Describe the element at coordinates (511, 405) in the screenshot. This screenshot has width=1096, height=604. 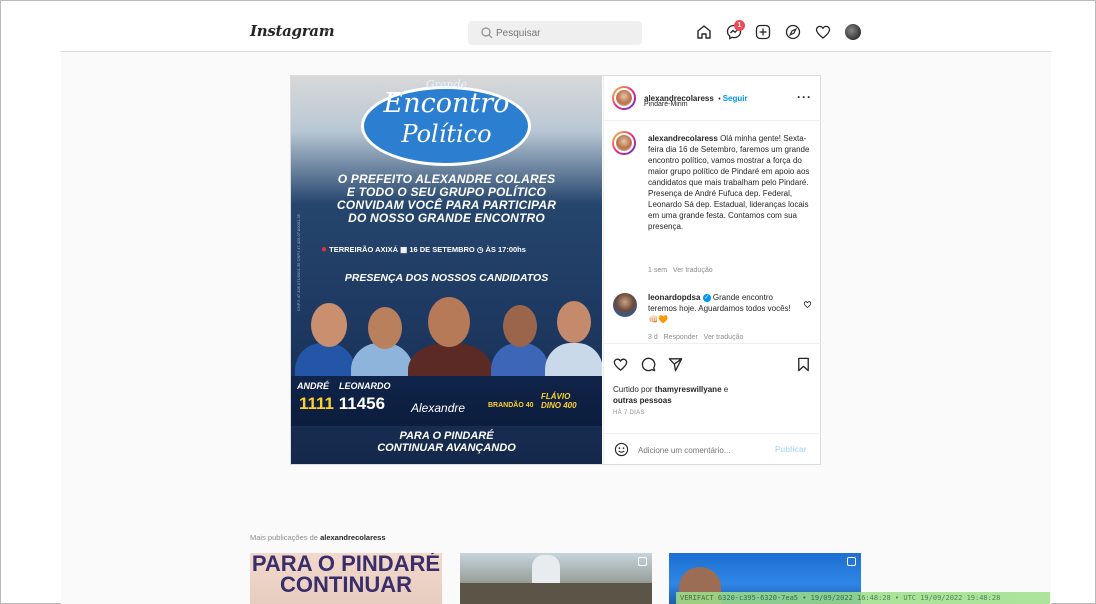
I see `poster-brandao: BRANDÃO 40` at that location.